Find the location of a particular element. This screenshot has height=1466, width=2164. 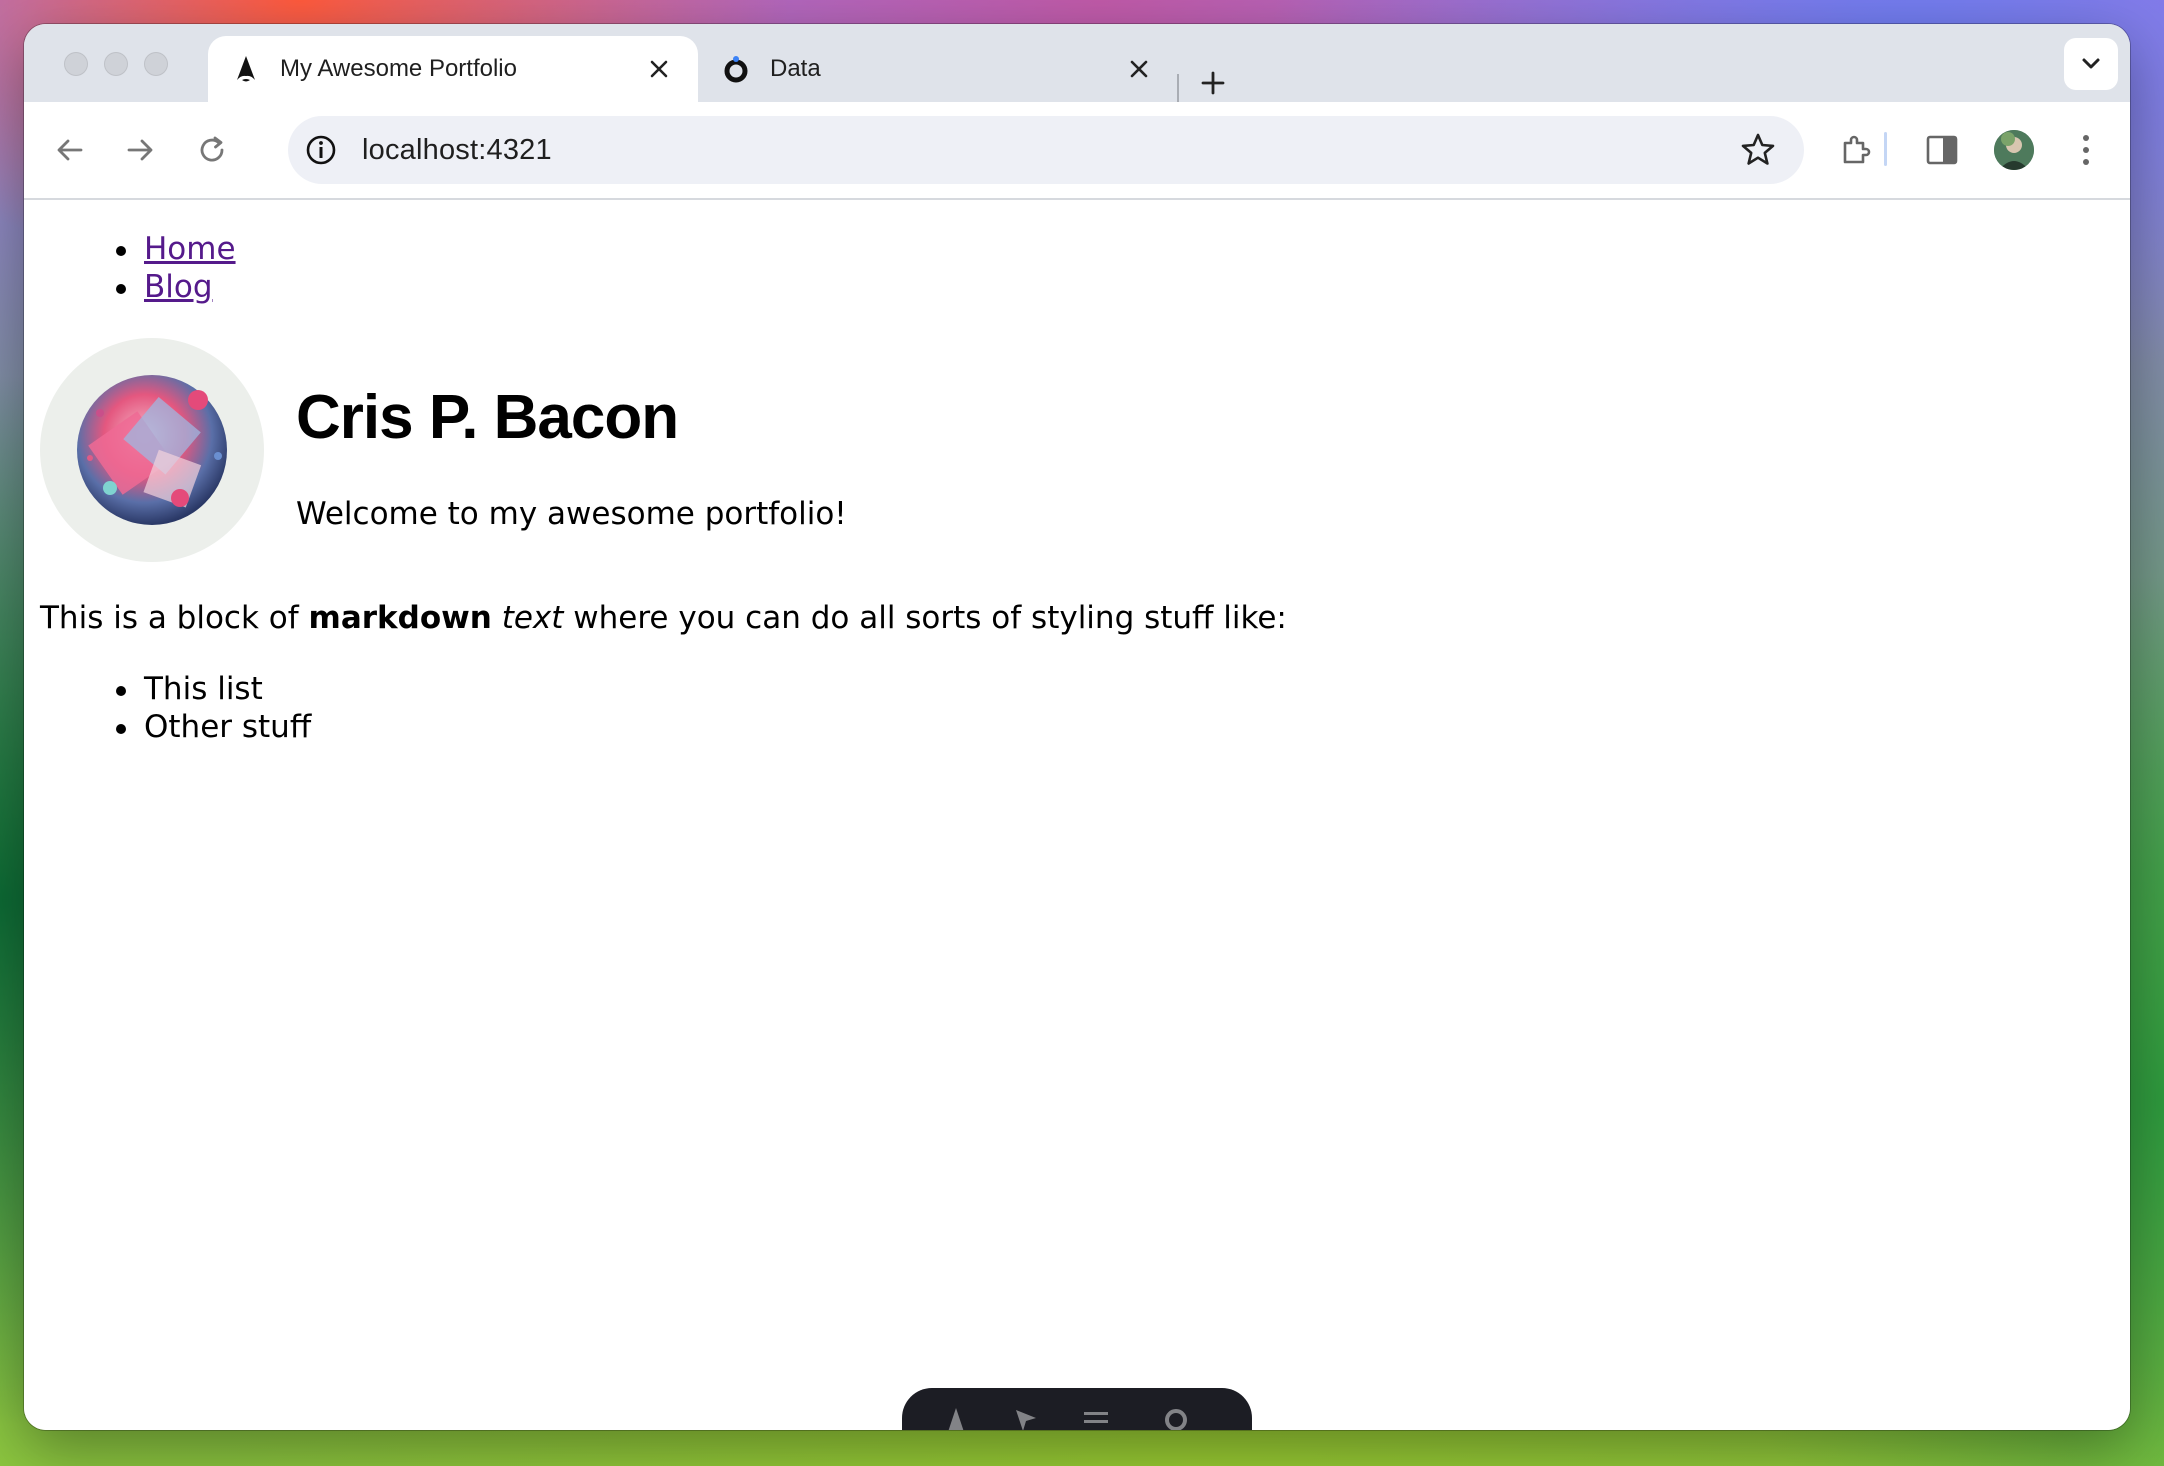

forward-button is located at coordinates (140, 150).